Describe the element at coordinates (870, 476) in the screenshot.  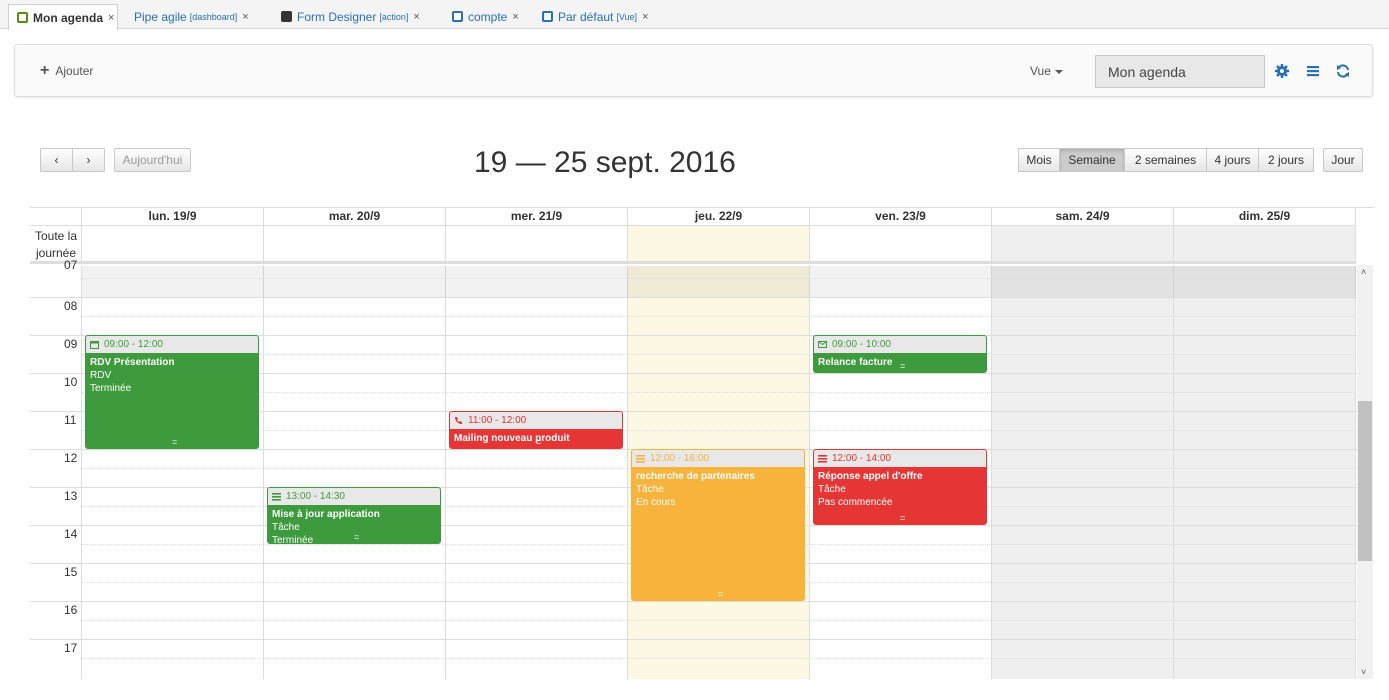
I see `event-title: Réponse appel d'offre` at that location.